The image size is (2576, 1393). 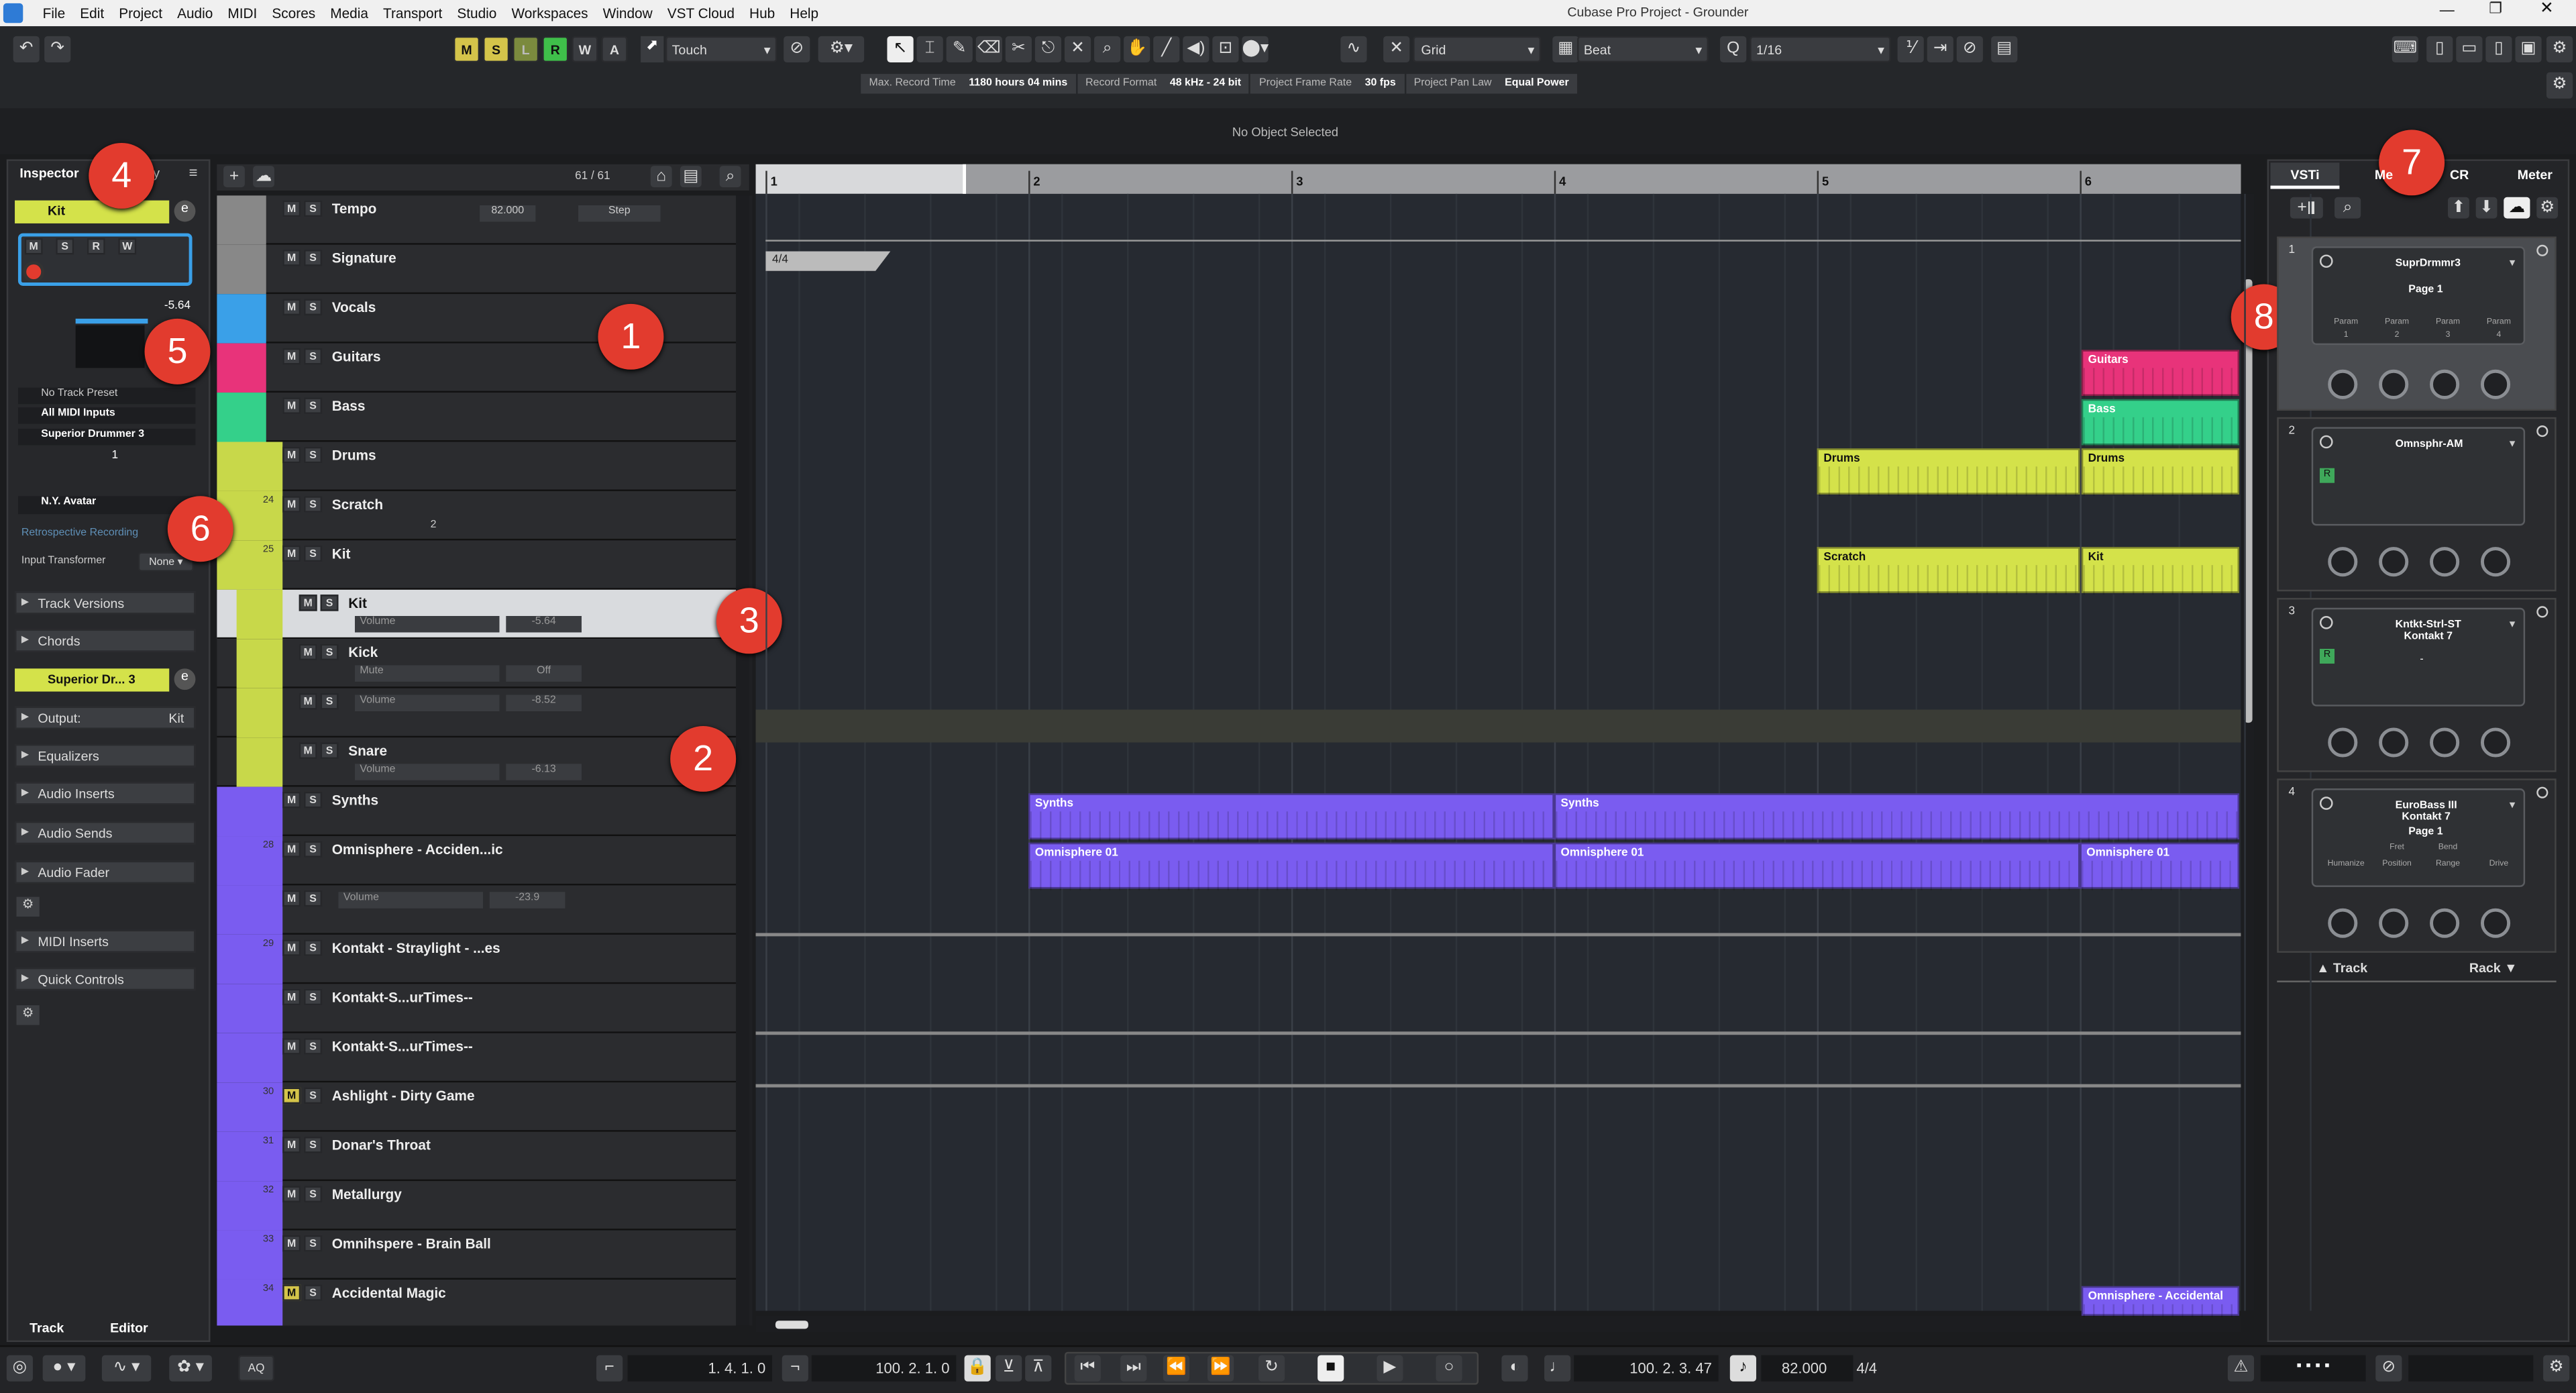 I want to click on menu-item-transport: Transport, so click(x=412, y=13).